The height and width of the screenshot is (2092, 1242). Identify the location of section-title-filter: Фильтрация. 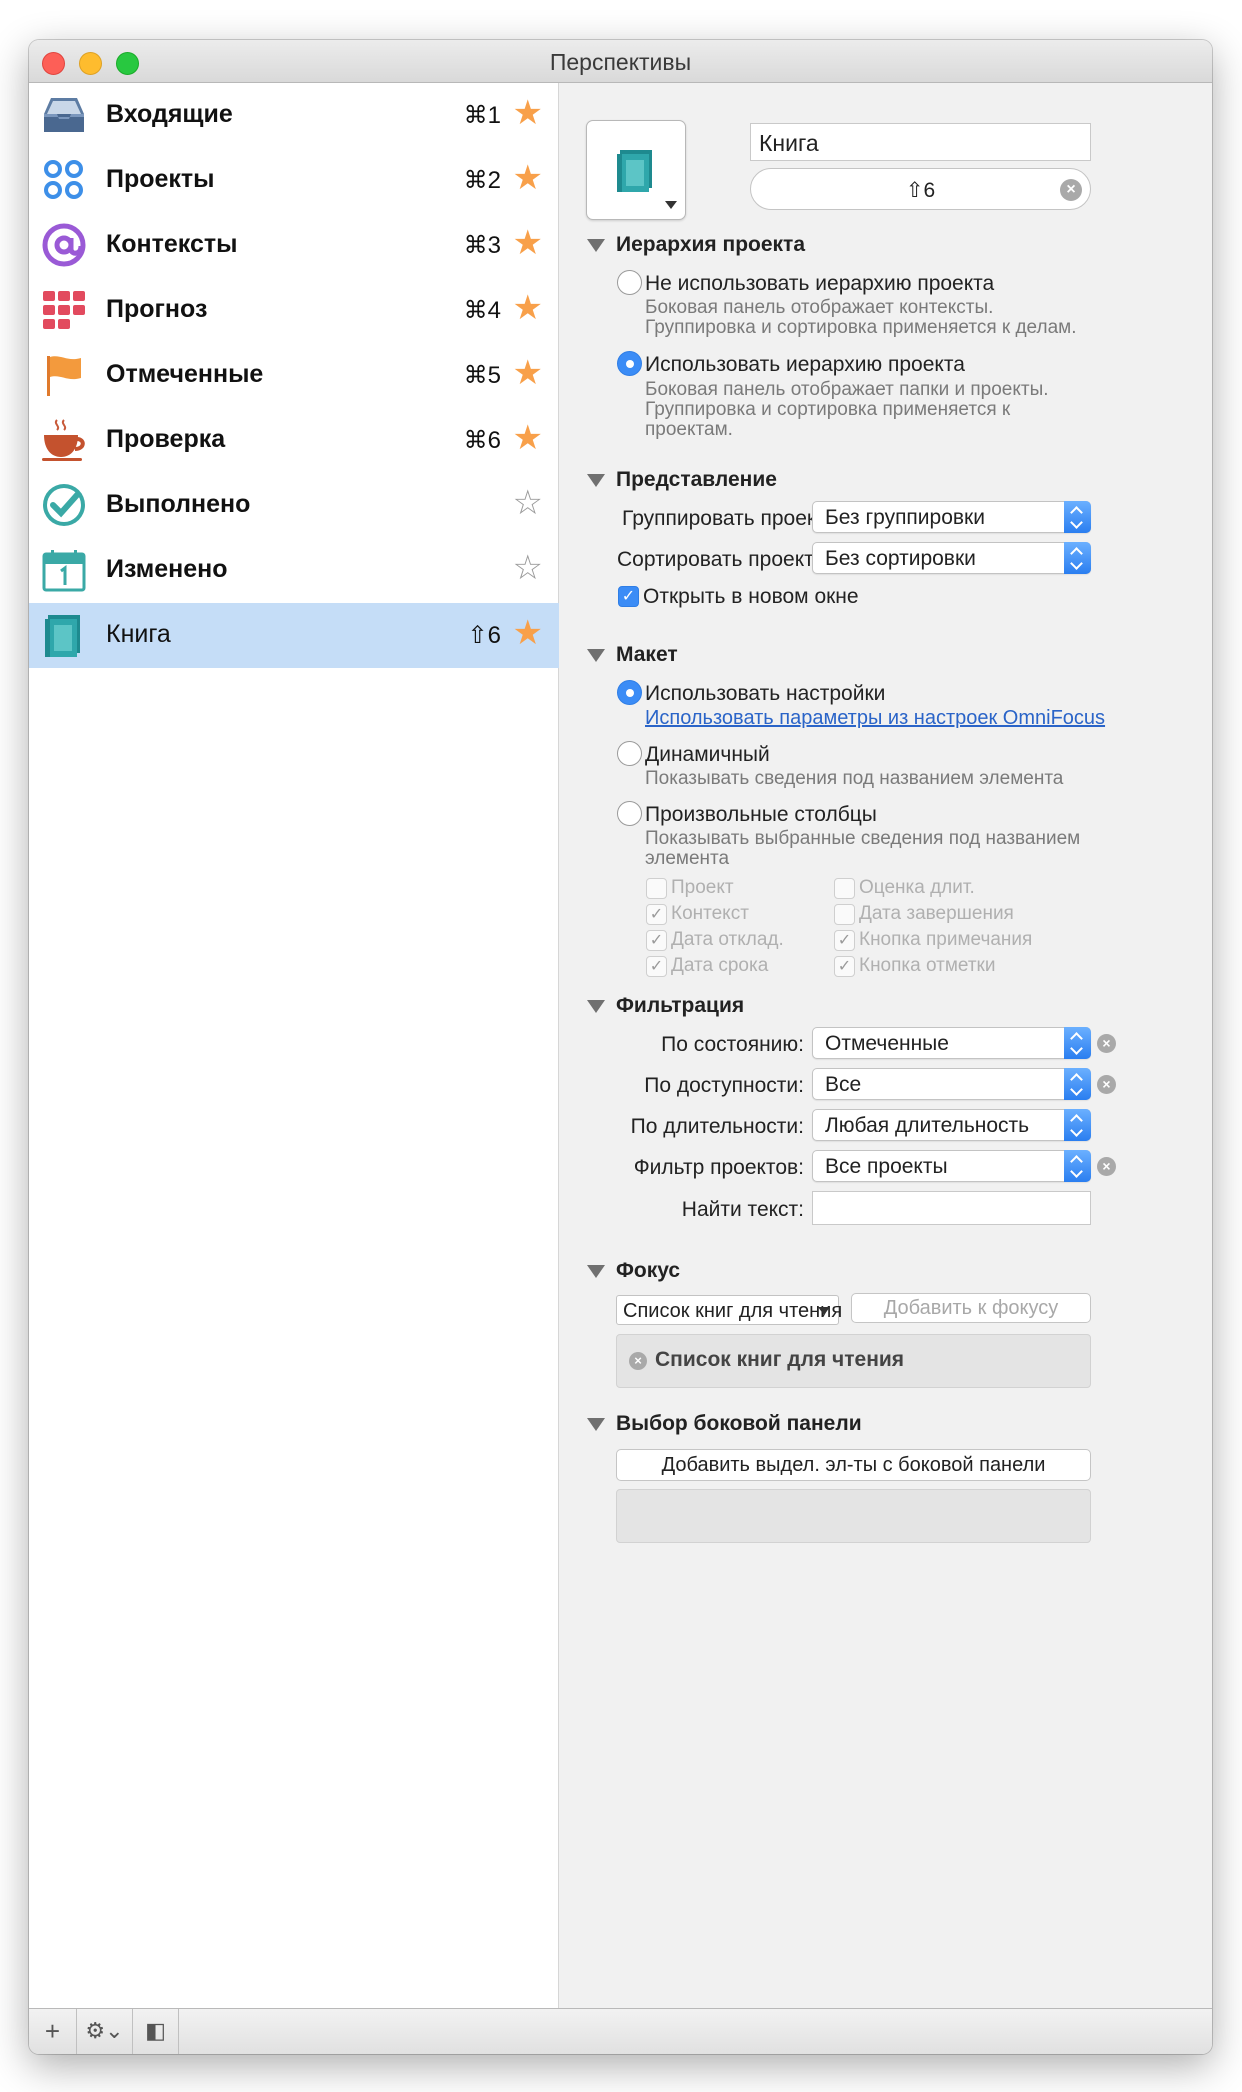
(680, 1005).